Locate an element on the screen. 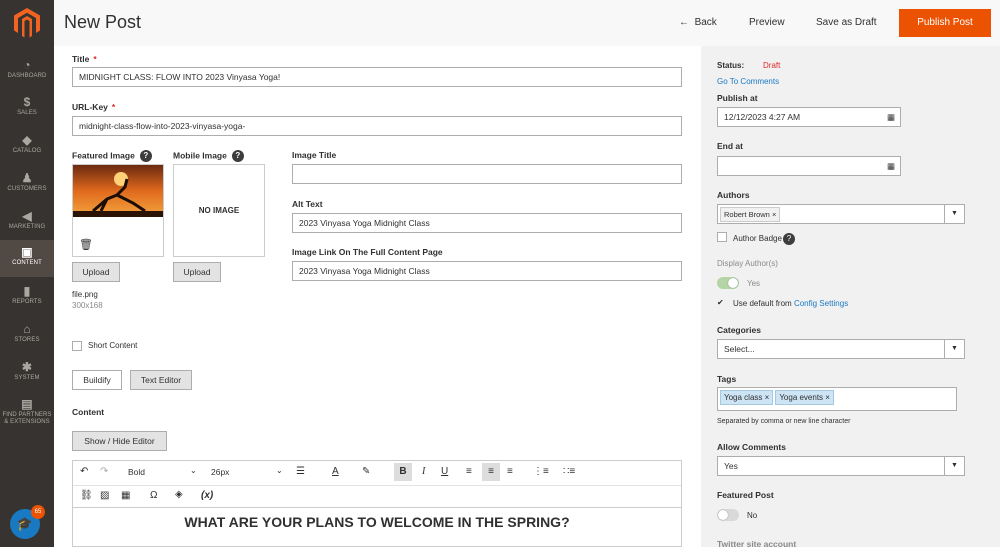  font-weight-select: Bold is located at coordinates (136, 472).